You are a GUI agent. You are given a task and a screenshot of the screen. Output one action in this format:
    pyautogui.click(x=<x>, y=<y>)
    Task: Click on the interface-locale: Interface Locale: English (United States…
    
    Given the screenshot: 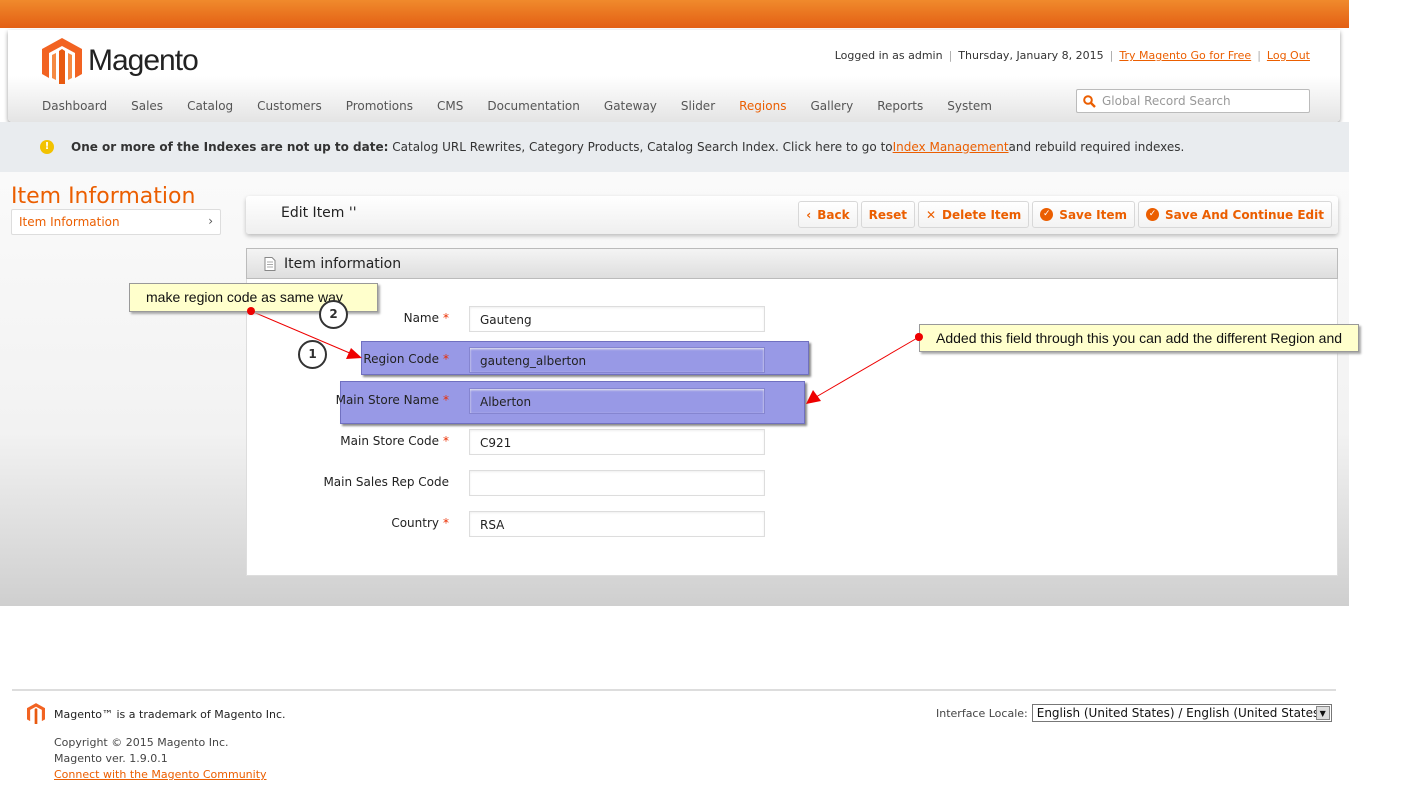 What is the action you would take?
    pyautogui.click(x=1134, y=713)
    